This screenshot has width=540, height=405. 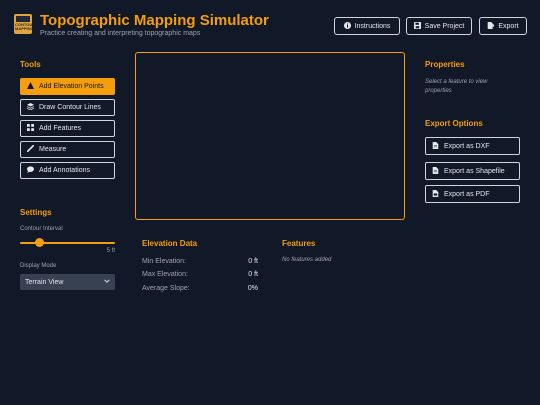 What do you see at coordinates (41, 229) in the screenshot?
I see `contour-interval-label: Contour Interval` at bounding box center [41, 229].